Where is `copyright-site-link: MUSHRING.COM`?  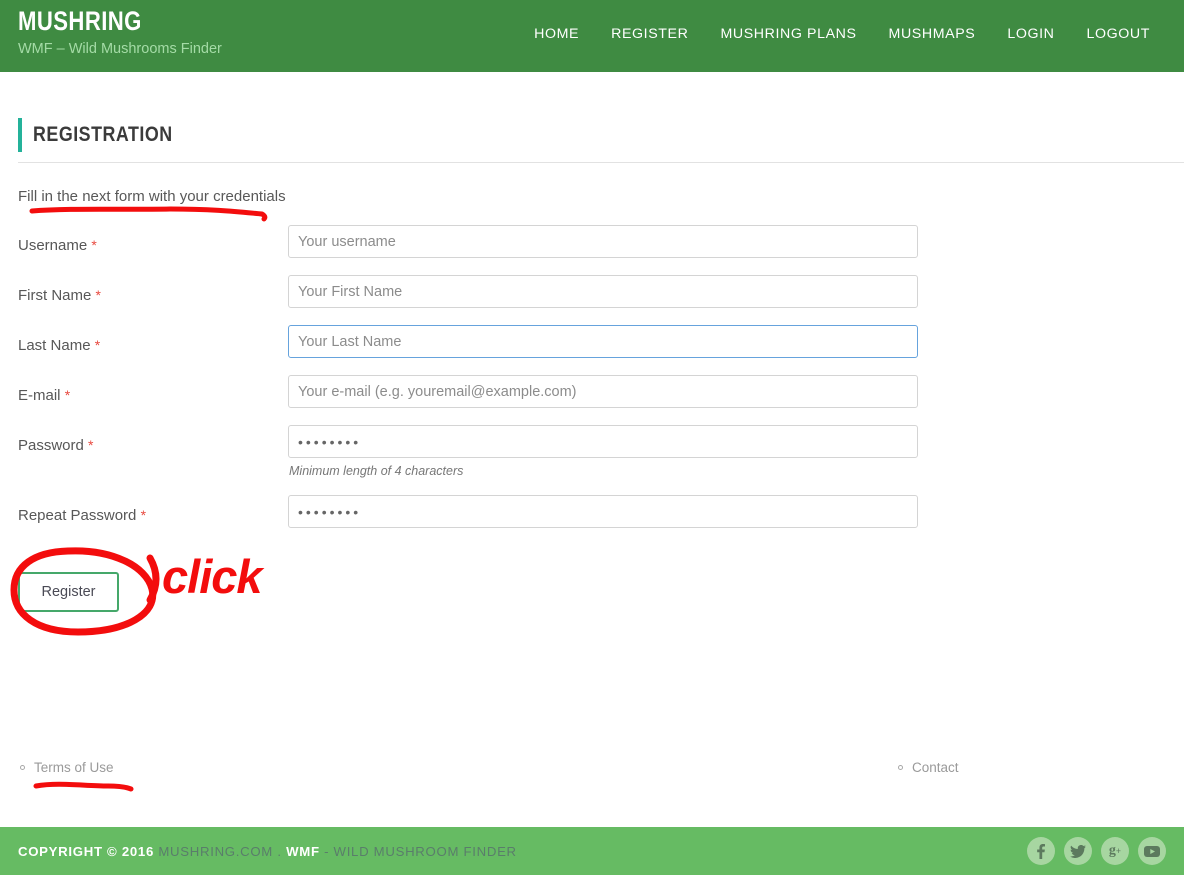
copyright-site-link: MUSHRING.COM is located at coordinates (215, 851).